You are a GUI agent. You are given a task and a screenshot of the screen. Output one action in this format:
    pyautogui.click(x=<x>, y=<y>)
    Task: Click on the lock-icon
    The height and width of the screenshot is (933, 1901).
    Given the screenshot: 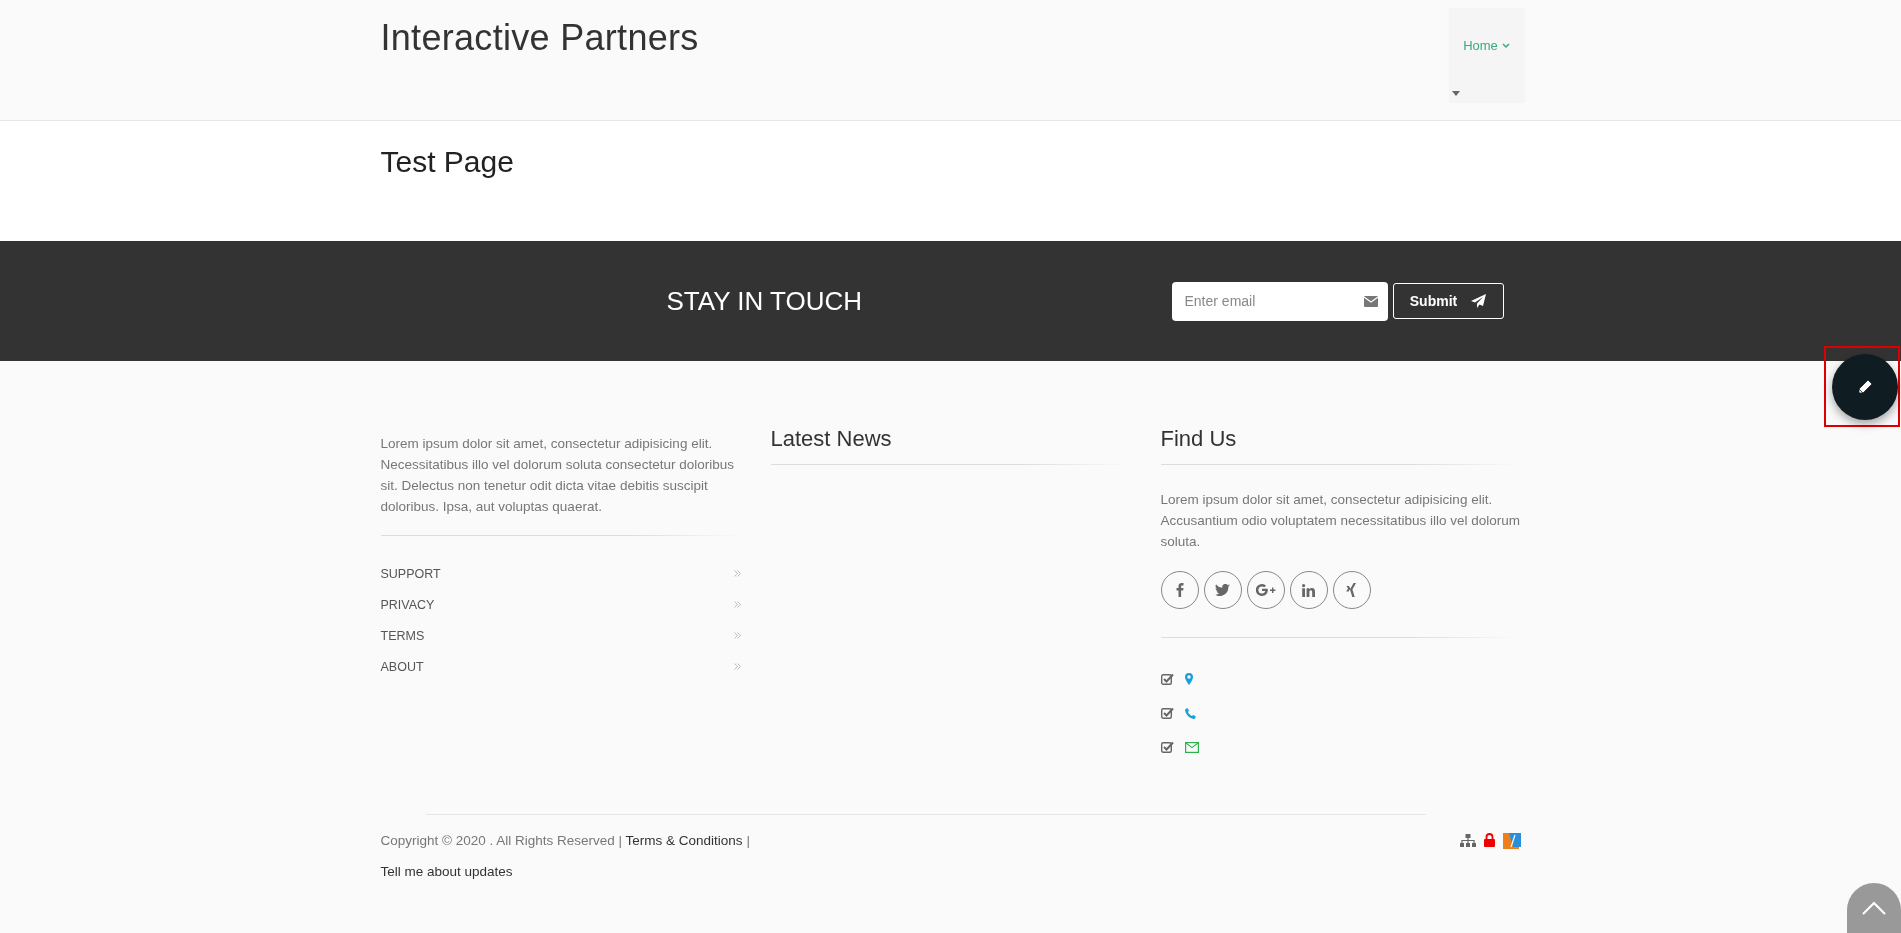 What is the action you would take?
    pyautogui.click(x=1489, y=840)
    